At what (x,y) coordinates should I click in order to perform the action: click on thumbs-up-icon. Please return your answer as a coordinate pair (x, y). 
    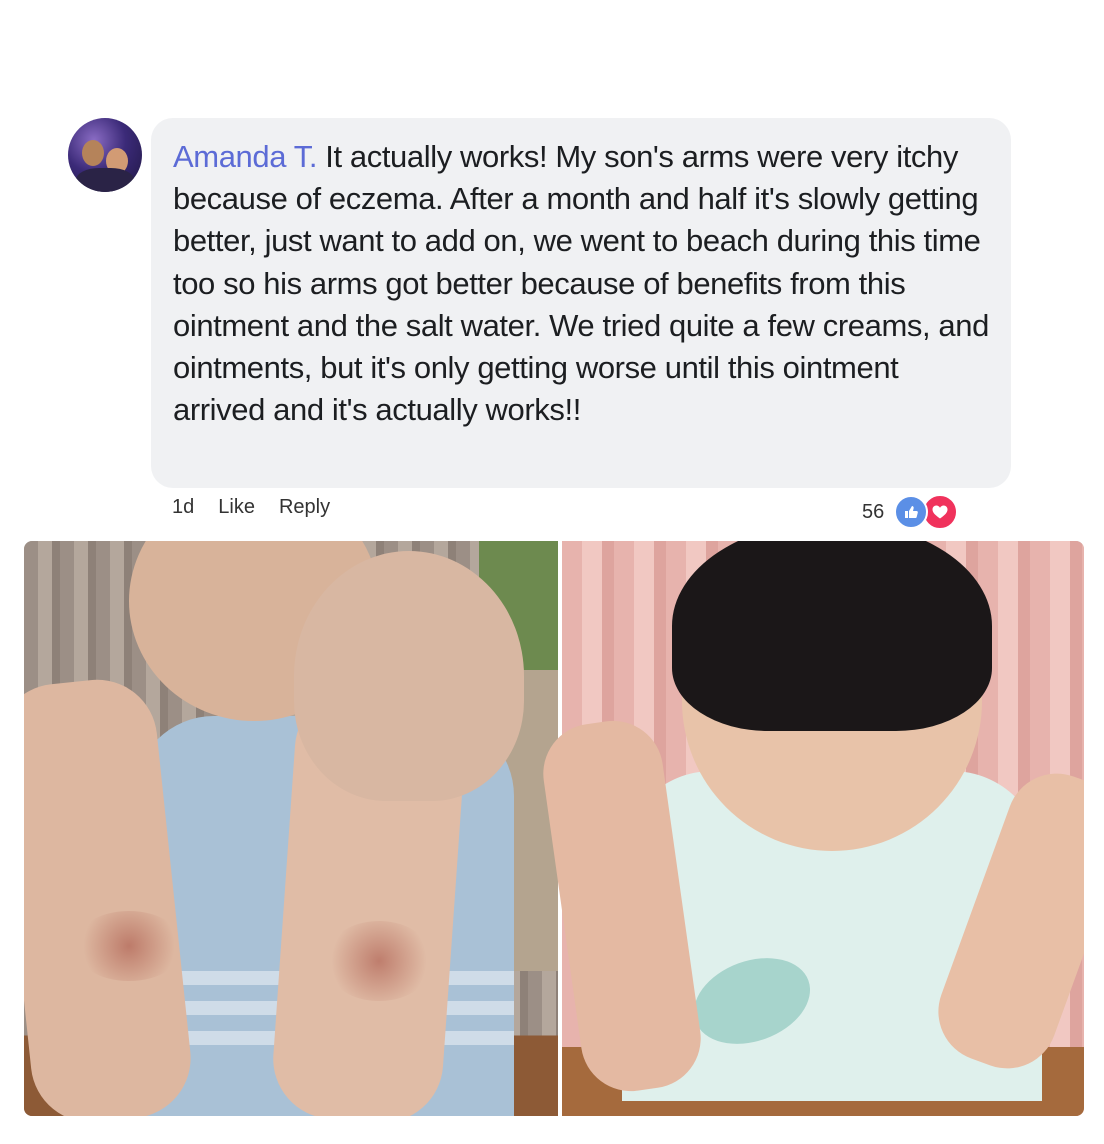
    Looking at the image, I should click on (911, 512).